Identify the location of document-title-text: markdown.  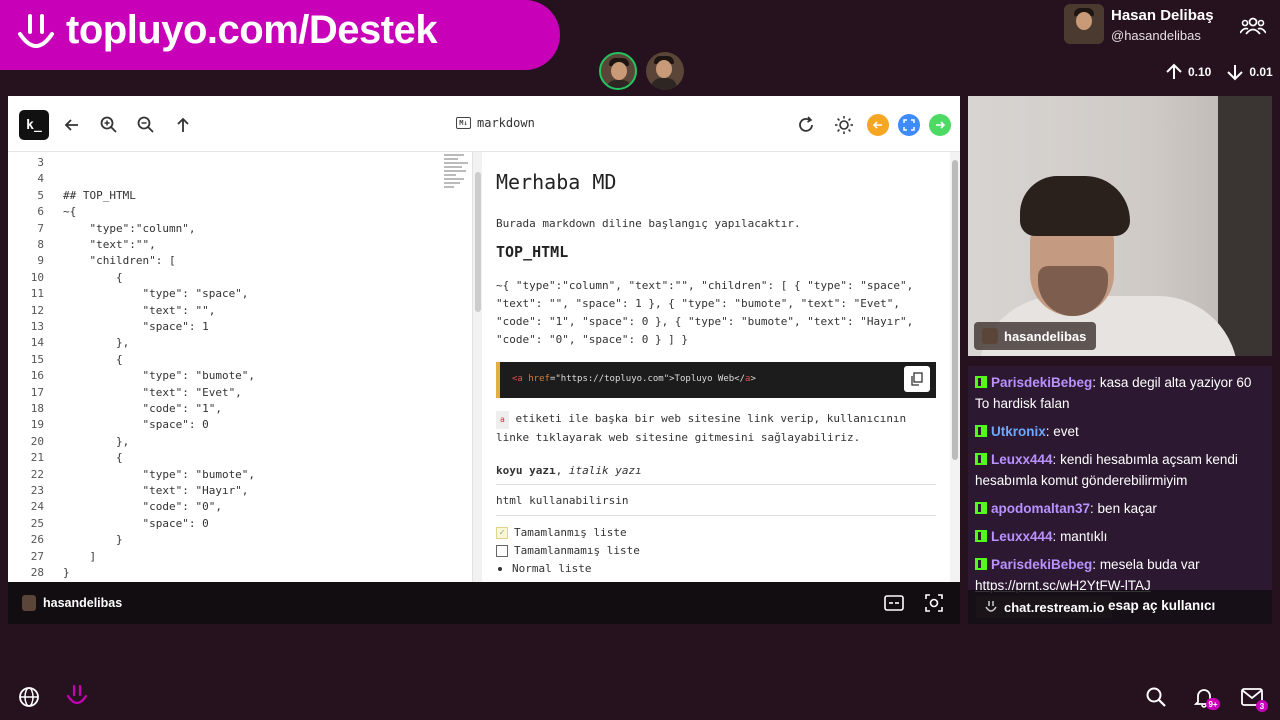
(506, 123).